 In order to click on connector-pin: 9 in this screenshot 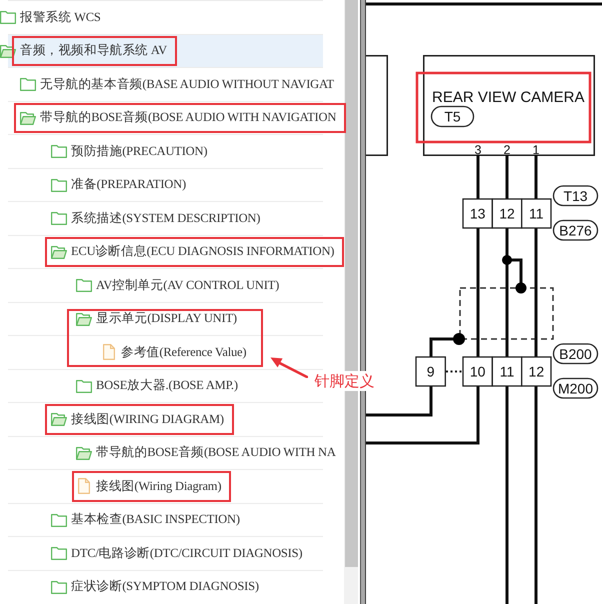, I will do `click(430, 371)`.